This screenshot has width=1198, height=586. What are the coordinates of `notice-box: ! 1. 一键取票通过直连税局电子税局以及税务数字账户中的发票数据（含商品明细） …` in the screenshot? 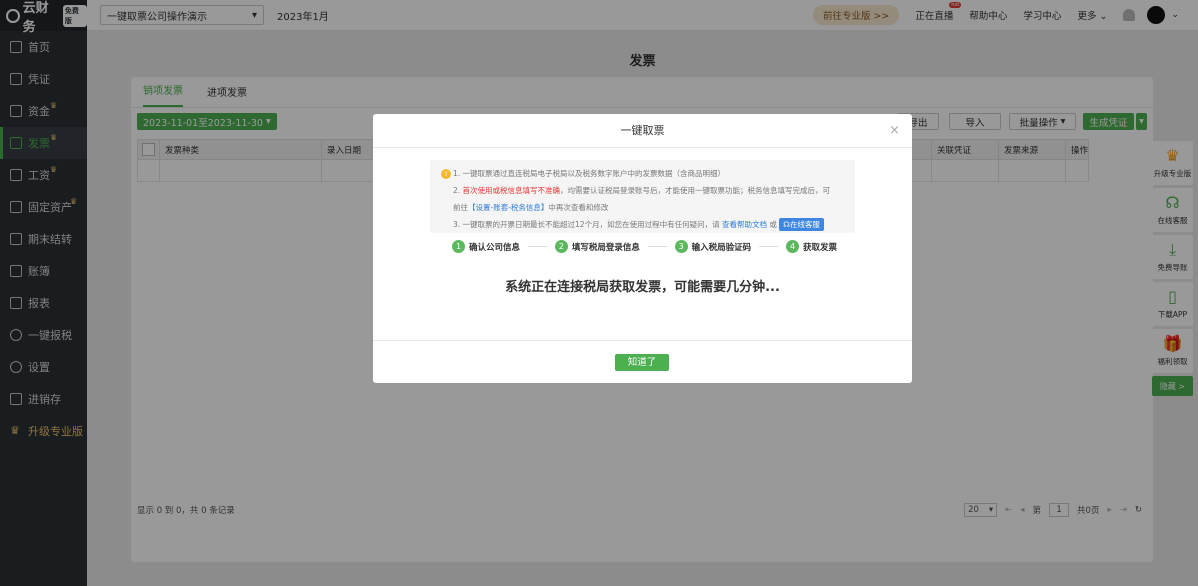 It's located at (642, 196).